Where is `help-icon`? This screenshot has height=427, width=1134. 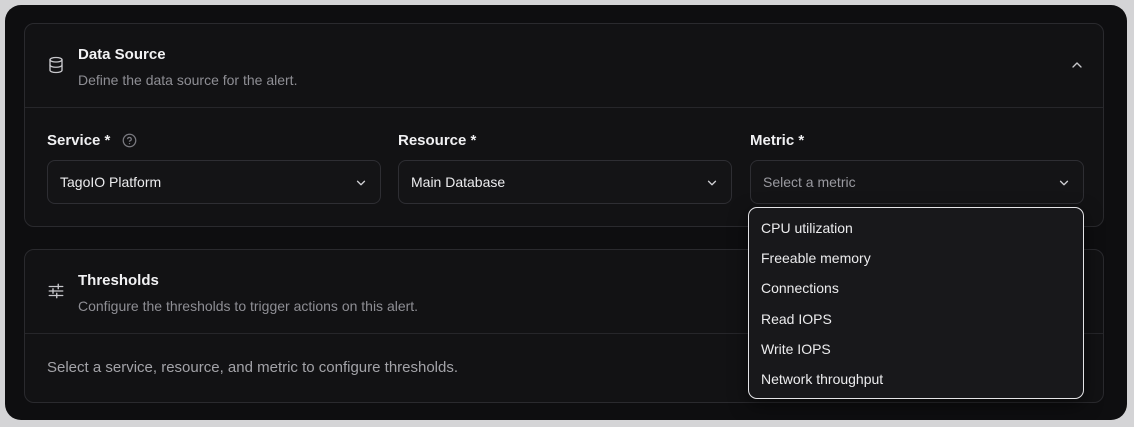 help-icon is located at coordinates (129, 140).